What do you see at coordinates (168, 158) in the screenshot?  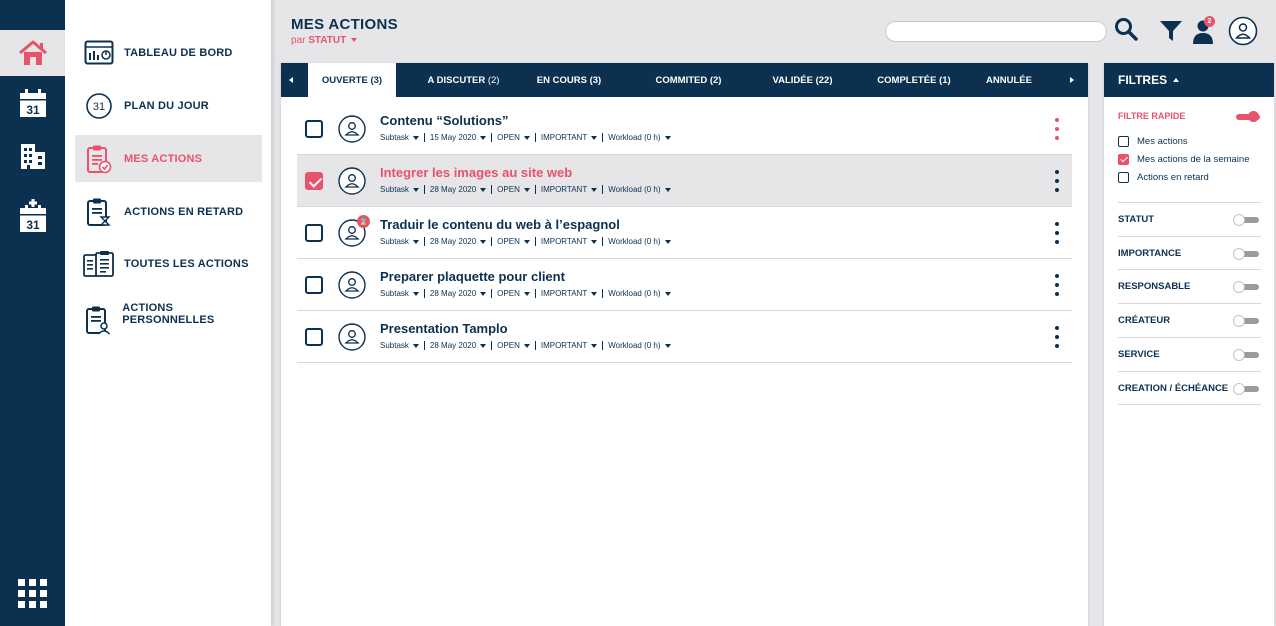 I see `nav-item-mes-actions: MES ACTIONS` at bounding box center [168, 158].